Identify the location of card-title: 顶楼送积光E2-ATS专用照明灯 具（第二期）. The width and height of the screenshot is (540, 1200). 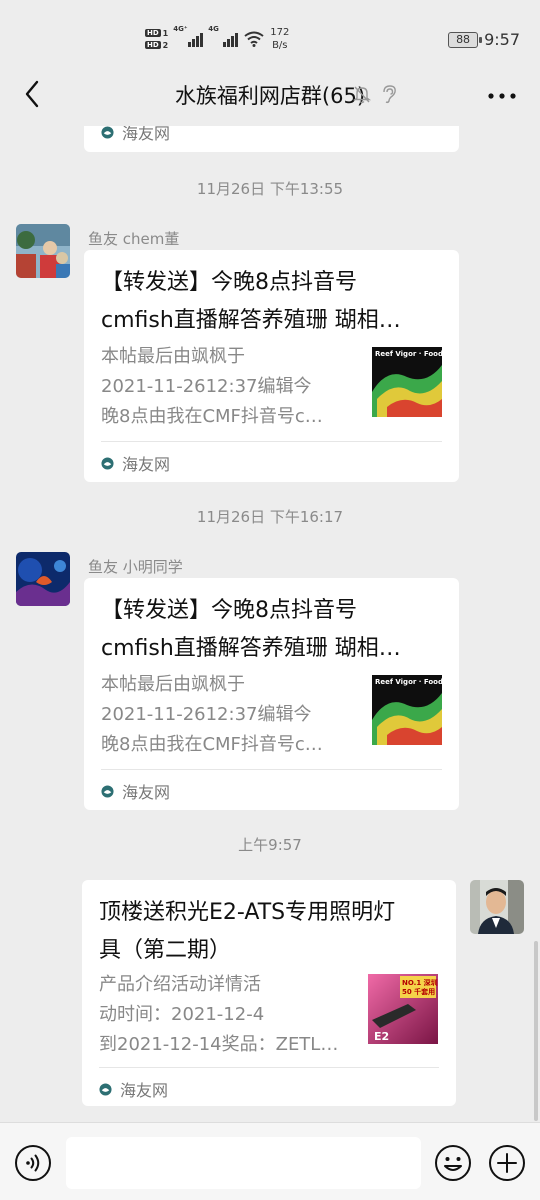
(247, 931).